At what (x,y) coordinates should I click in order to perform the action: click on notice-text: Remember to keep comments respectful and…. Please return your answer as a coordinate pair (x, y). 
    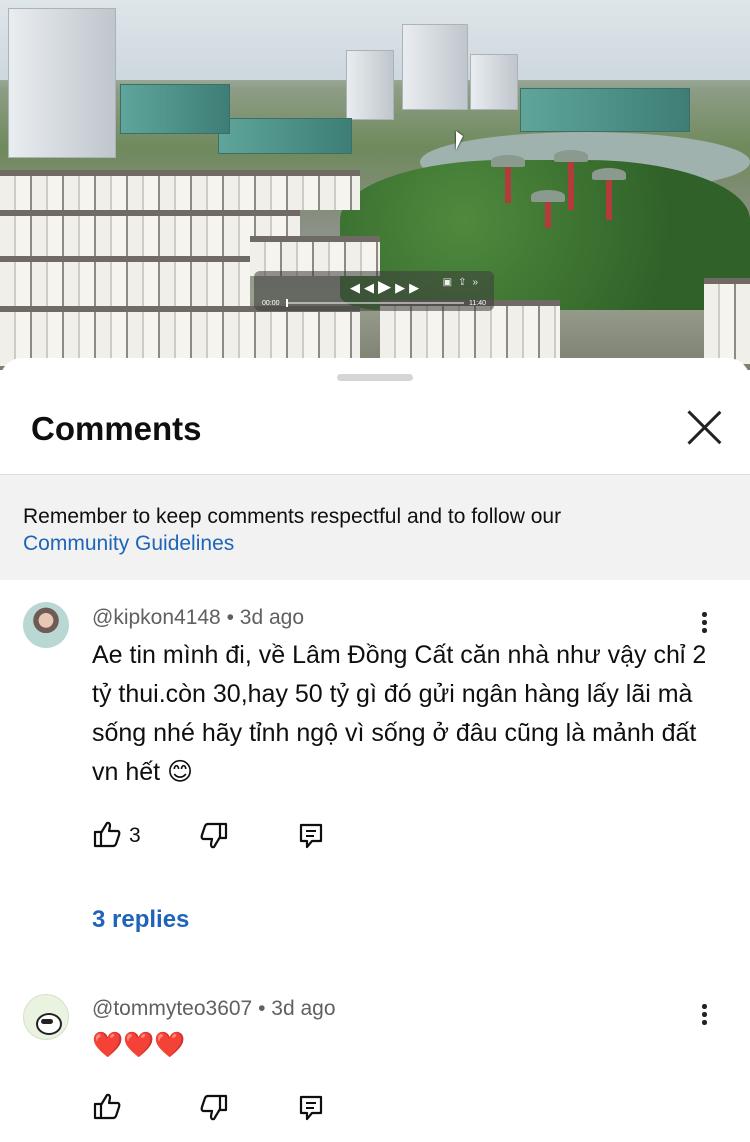
    Looking at the image, I should click on (292, 516).